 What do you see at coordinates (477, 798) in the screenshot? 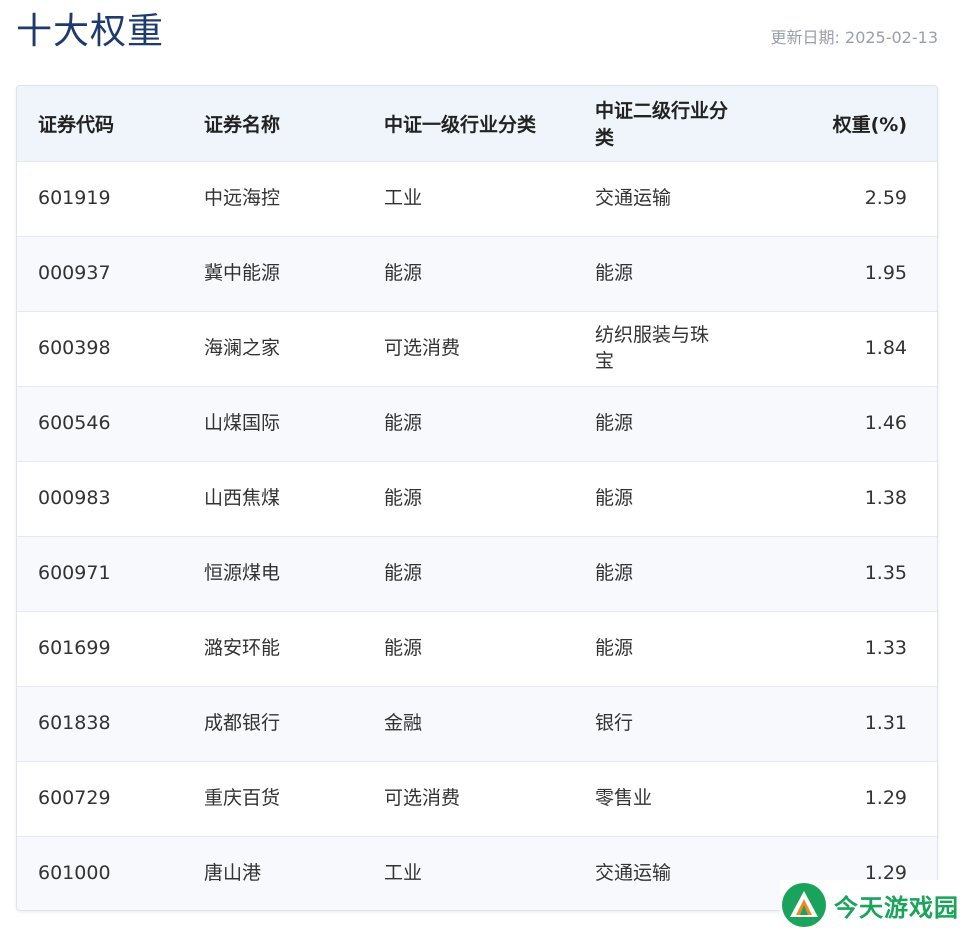
I see `table-row: 600729 重庆百货 可选消费 零售业 1.29` at bounding box center [477, 798].